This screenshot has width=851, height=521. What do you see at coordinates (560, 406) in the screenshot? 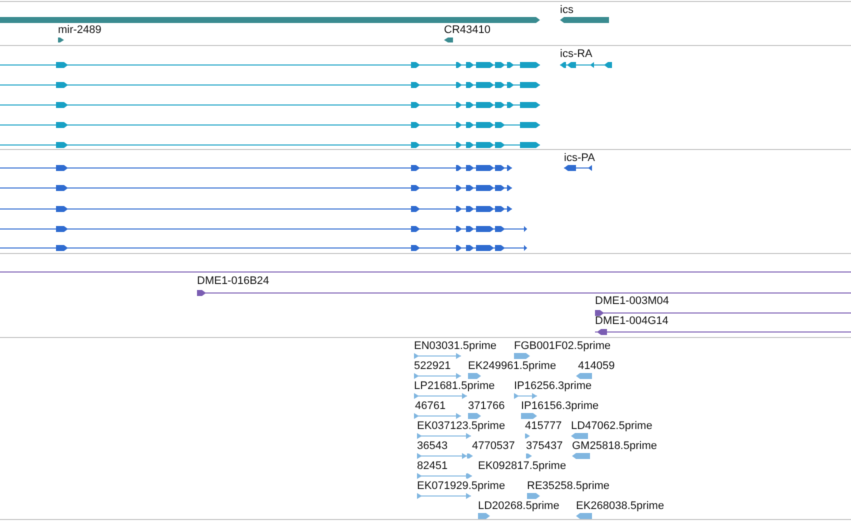
I see `feature-label: IP16156.3prime` at bounding box center [560, 406].